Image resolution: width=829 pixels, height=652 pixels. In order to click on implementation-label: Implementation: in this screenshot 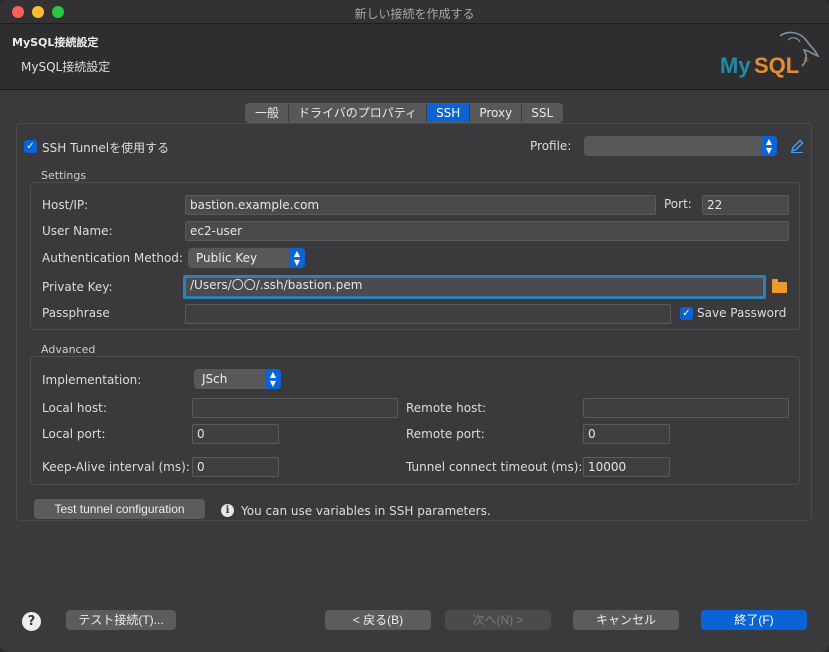, I will do `click(92, 380)`.